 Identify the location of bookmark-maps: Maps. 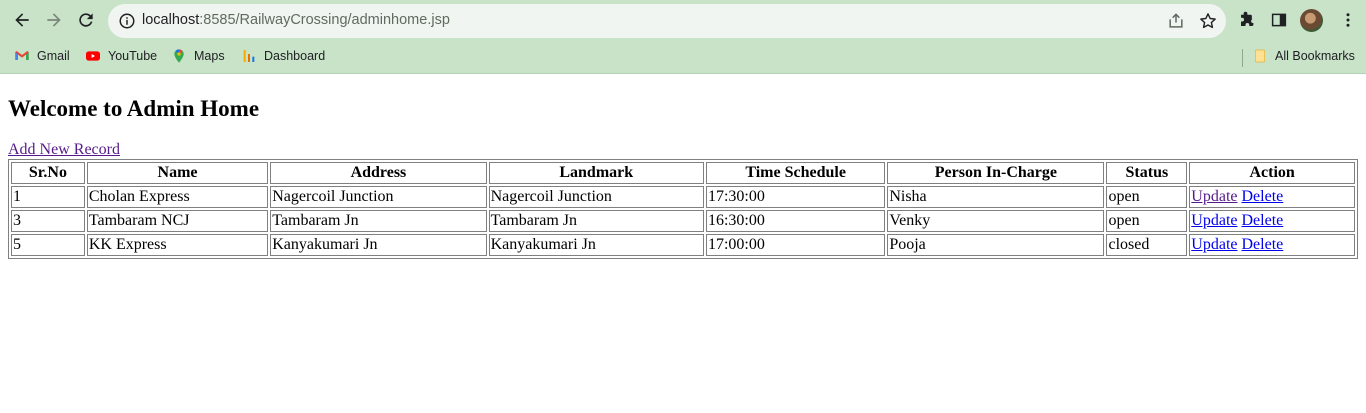
(198, 56).